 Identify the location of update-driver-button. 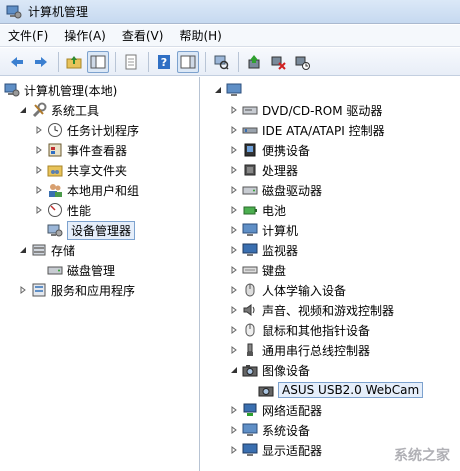
(254, 62).